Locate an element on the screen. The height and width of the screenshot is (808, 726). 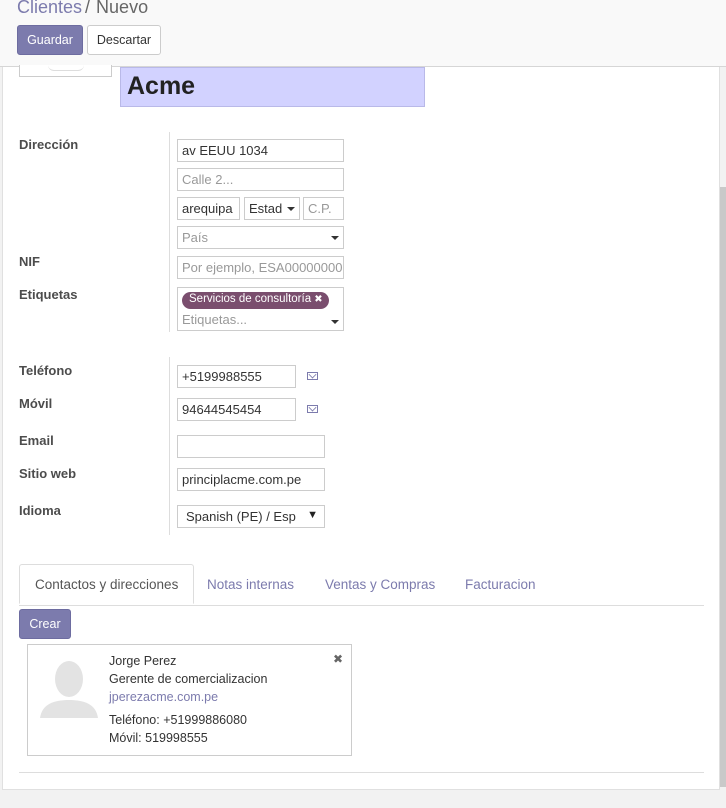
tab-internal-notes: Notas internas is located at coordinates (250, 584).